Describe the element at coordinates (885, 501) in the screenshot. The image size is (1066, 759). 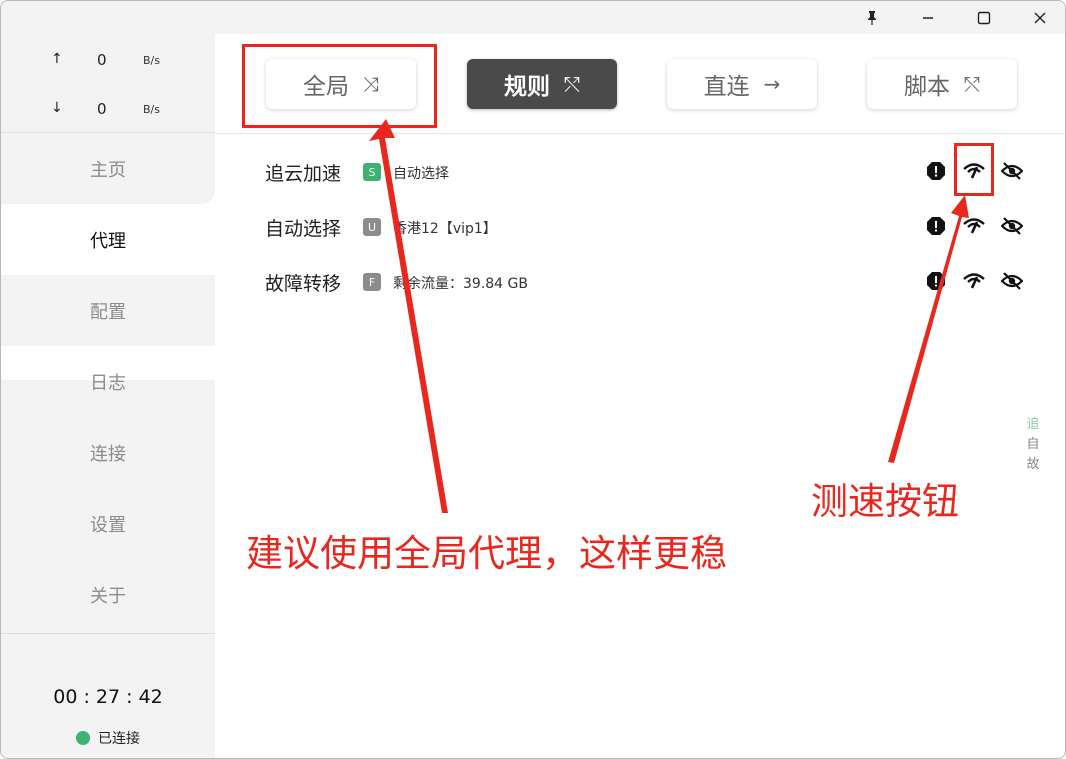
I see `annotation-speedtest-hint: 测速按钮` at that location.